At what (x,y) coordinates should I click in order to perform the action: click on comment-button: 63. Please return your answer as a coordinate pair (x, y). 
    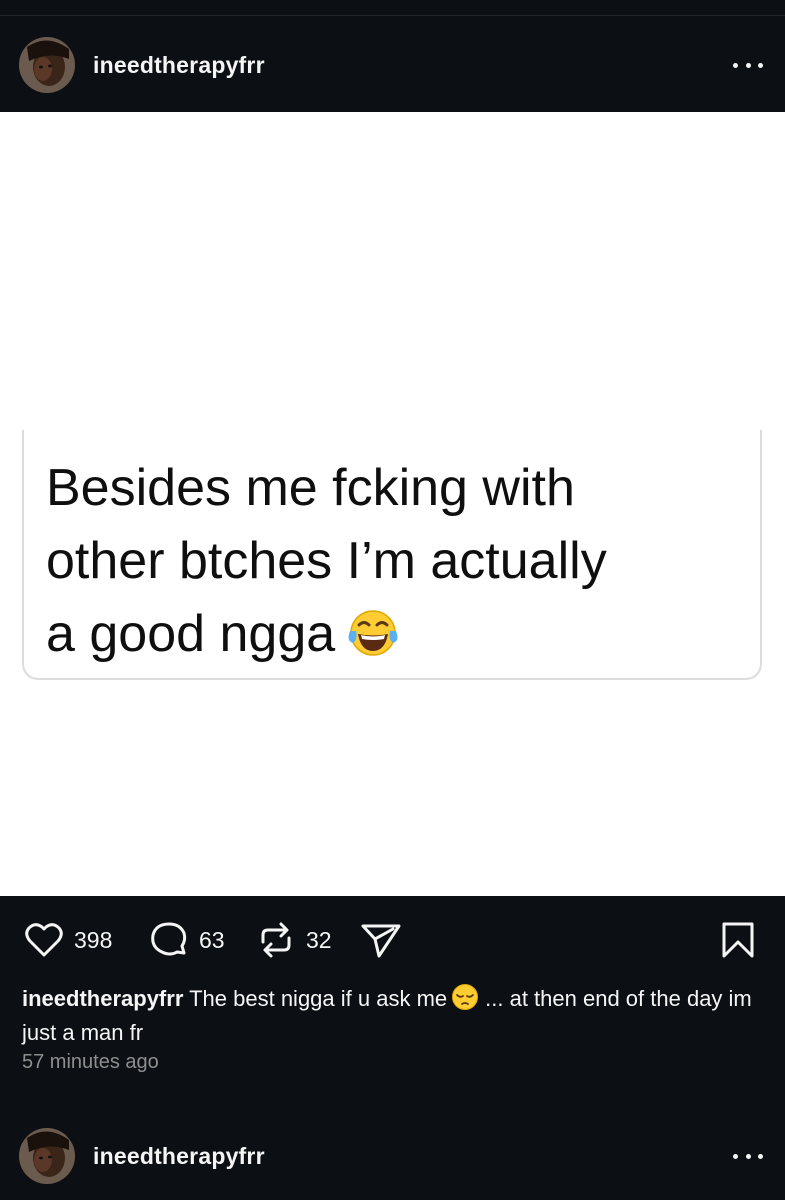
    Looking at the image, I should click on (187, 940).